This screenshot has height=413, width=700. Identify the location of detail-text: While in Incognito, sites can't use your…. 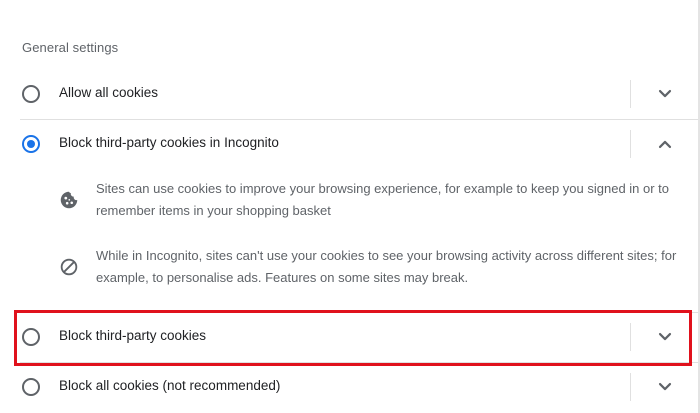
(386, 266).